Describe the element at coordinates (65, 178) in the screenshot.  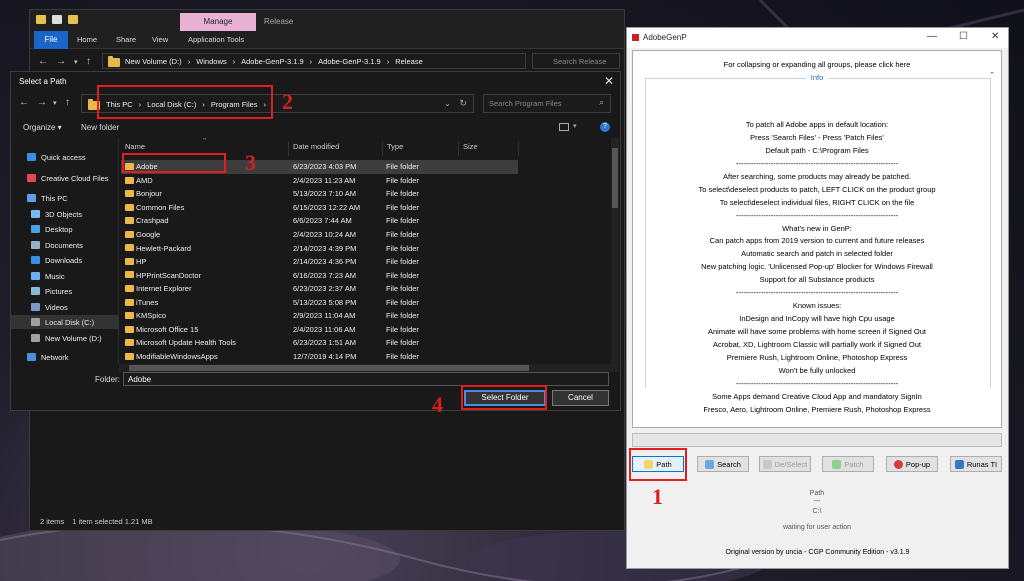
I see `nav-item-creative-cloud-files: Creative Cloud Files` at that location.